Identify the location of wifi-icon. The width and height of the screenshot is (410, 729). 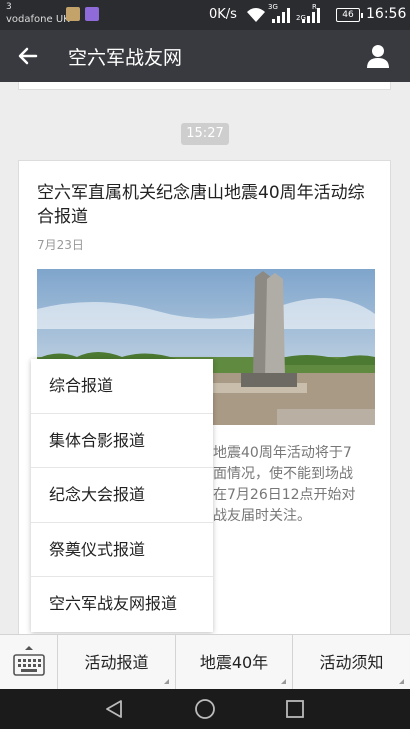
(256, 15).